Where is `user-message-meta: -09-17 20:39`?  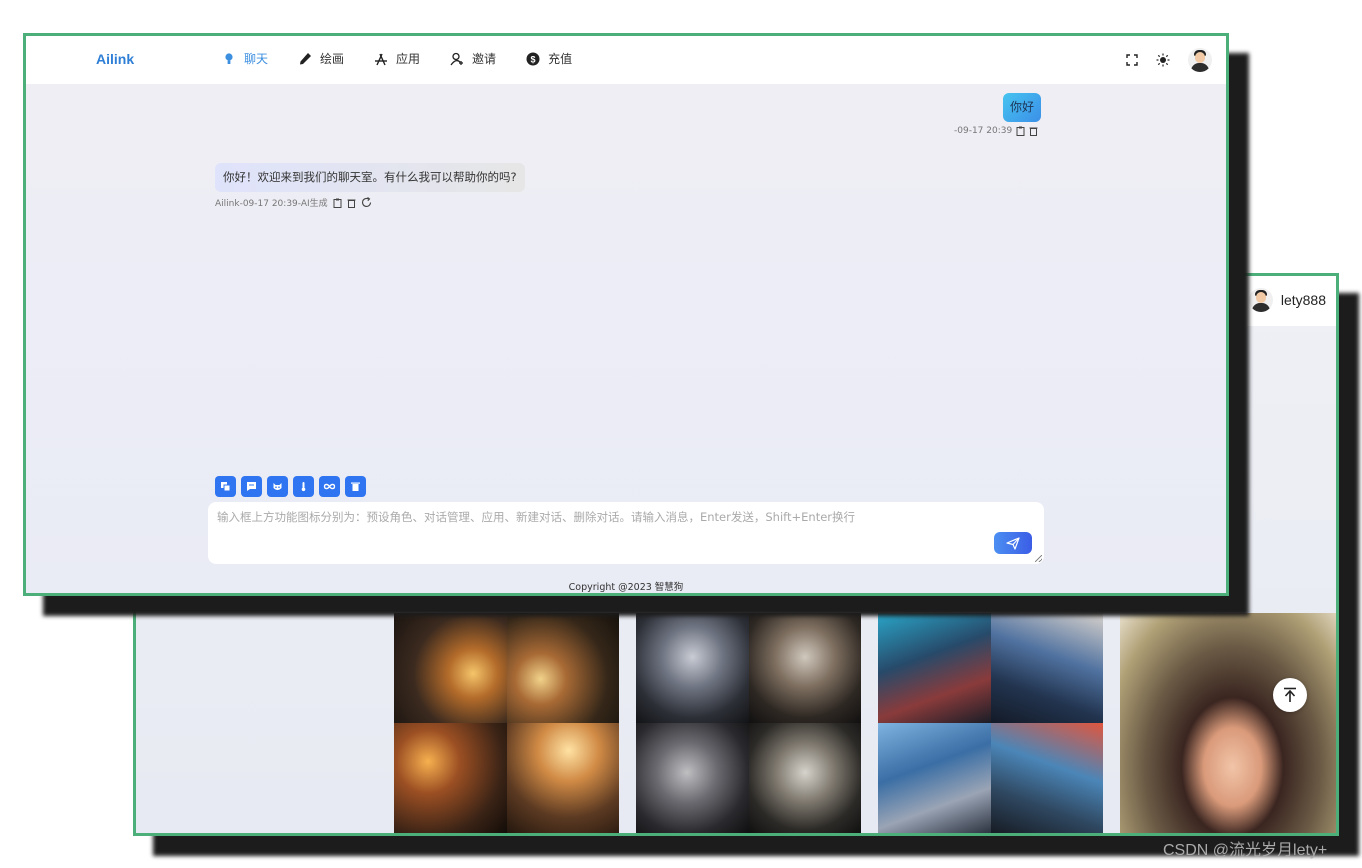
user-message-meta: -09-17 20:39 is located at coordinates (996, 131).